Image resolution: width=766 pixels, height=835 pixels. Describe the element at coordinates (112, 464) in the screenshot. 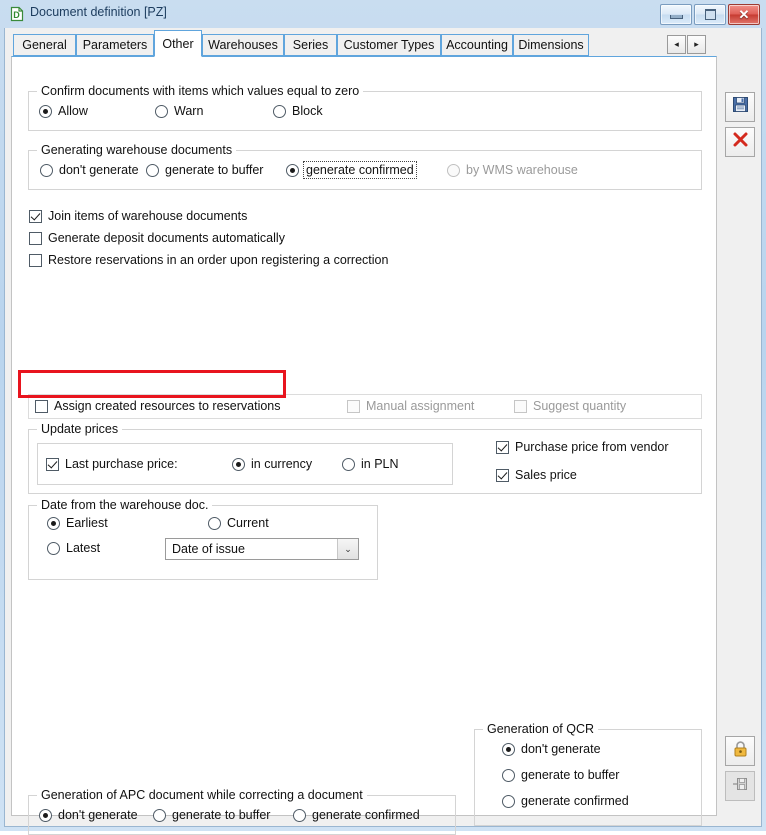

I see `checkbox-last-purchase-price: Last purchase price:` at that location.